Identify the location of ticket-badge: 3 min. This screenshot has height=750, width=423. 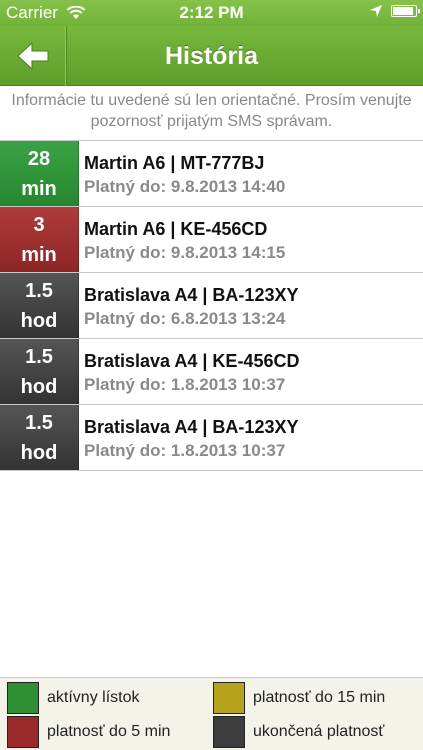
(39, 239).